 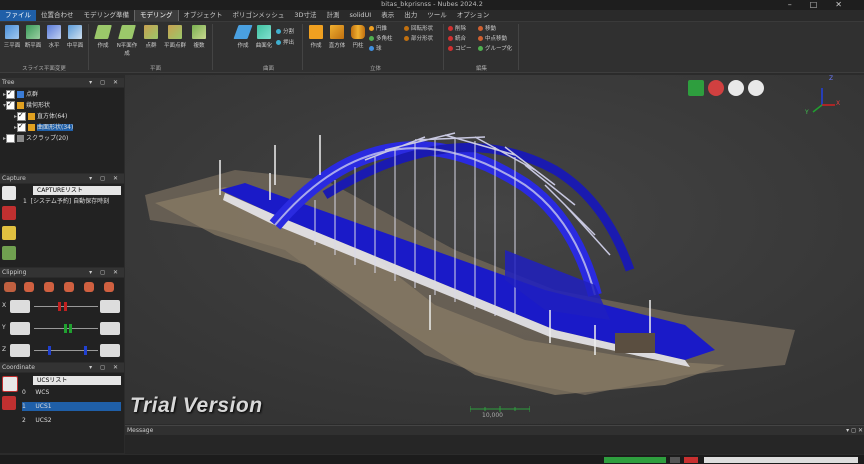 What do you see at coordinates (71, 420) in the screenshot?
I see `ucs-row: 2 UCS2` at bounding box center [71, 420].